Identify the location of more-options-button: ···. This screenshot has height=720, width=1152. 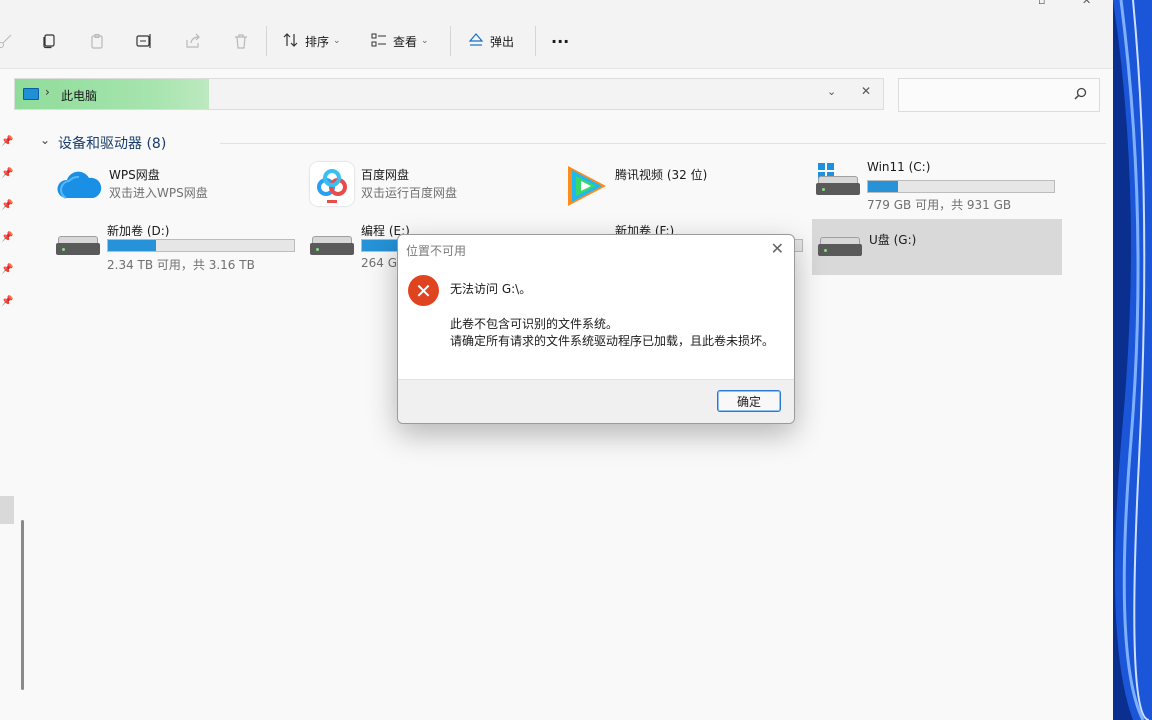
(560, 41).